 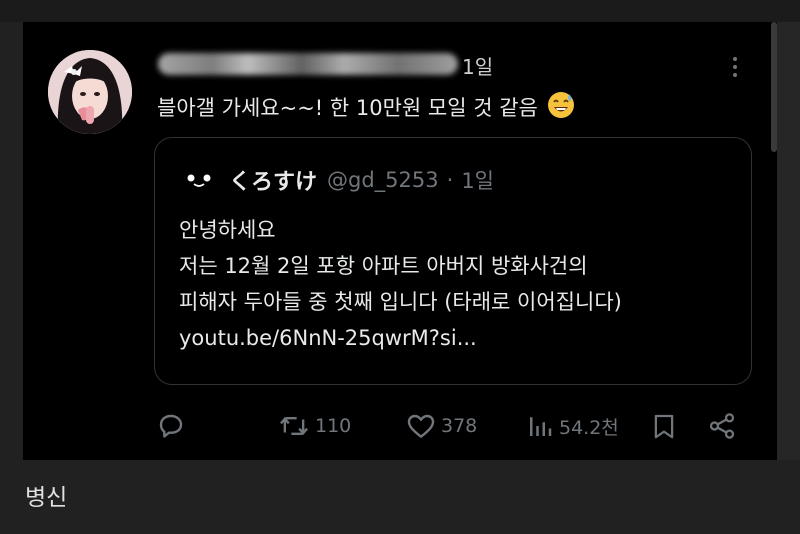 I want to click on share-button, so click(x=722, y=426).